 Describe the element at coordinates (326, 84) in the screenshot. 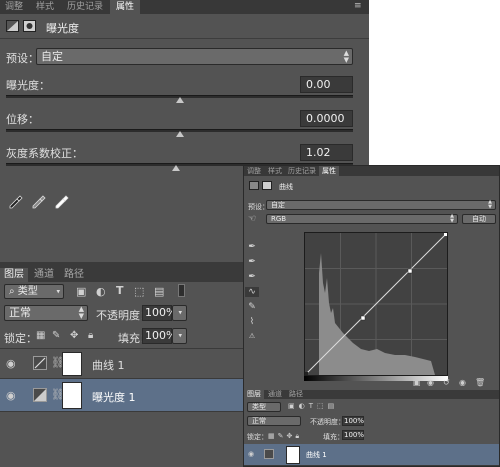

I see `exposure-value-field: 0.00` at that location.